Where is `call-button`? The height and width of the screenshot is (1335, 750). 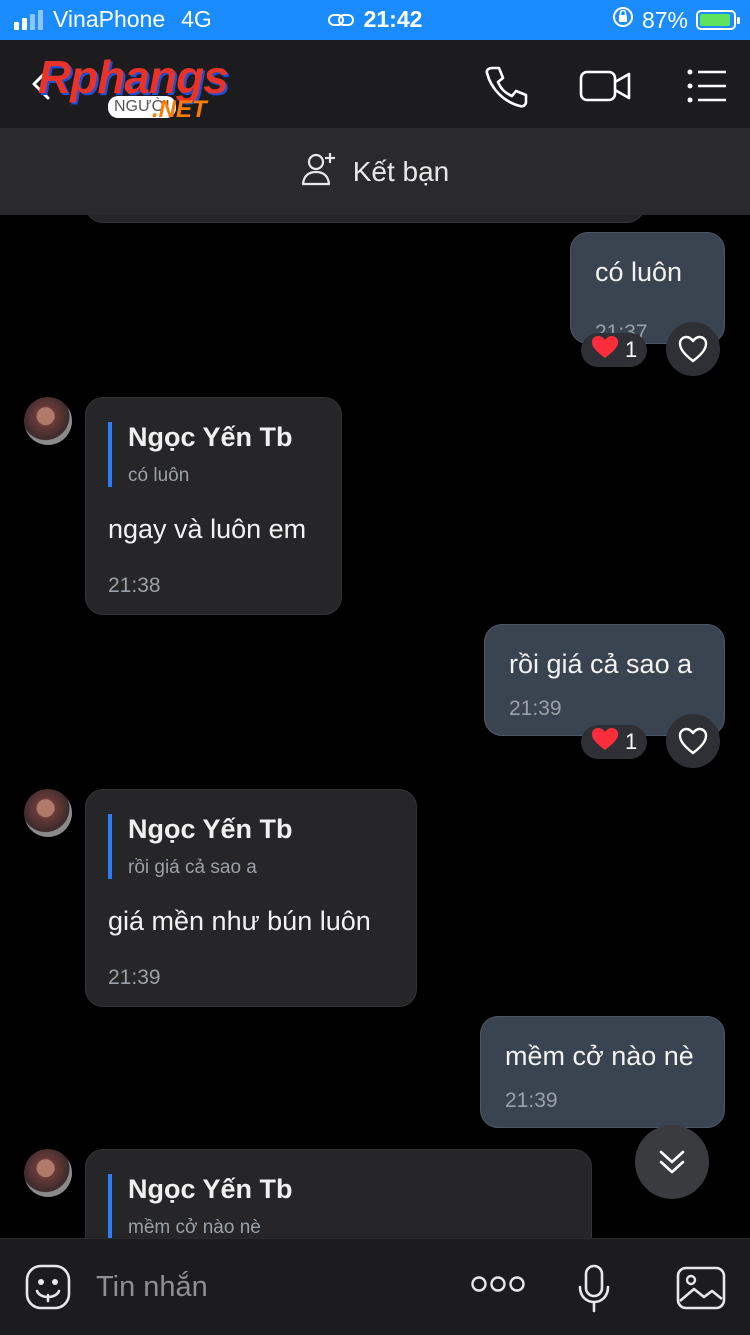
call-button is located at coordinates (506, 86).